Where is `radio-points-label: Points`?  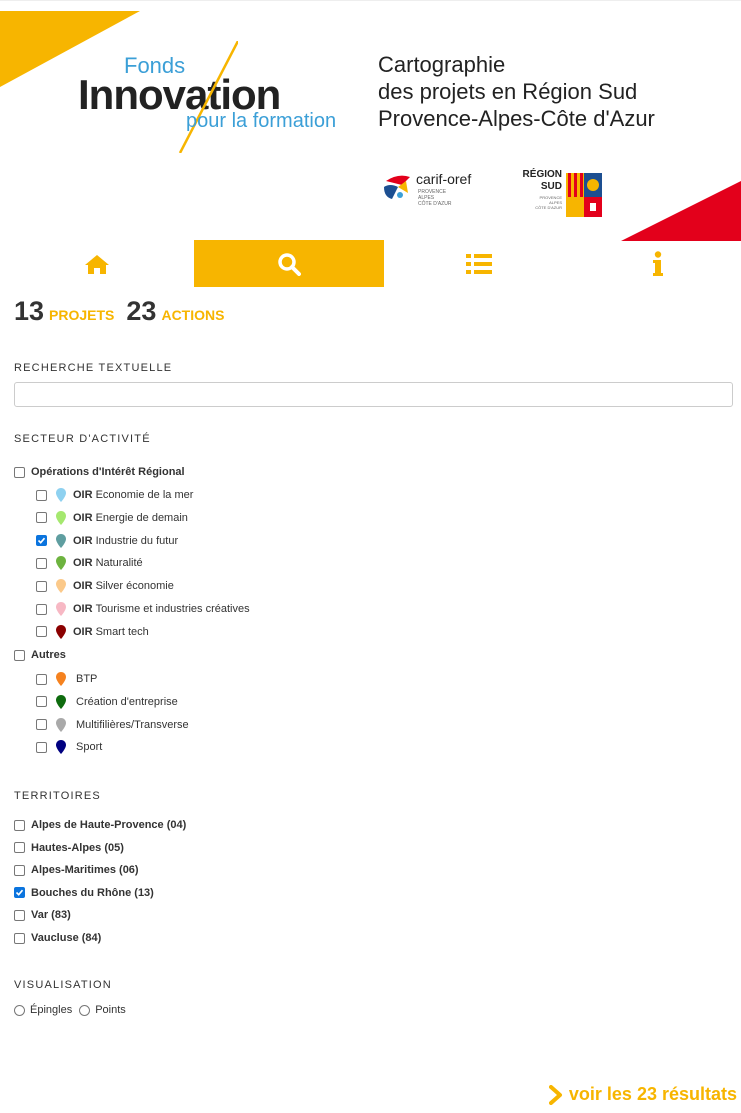 radio-points-label: Points is located at coordinates (110, 1010).